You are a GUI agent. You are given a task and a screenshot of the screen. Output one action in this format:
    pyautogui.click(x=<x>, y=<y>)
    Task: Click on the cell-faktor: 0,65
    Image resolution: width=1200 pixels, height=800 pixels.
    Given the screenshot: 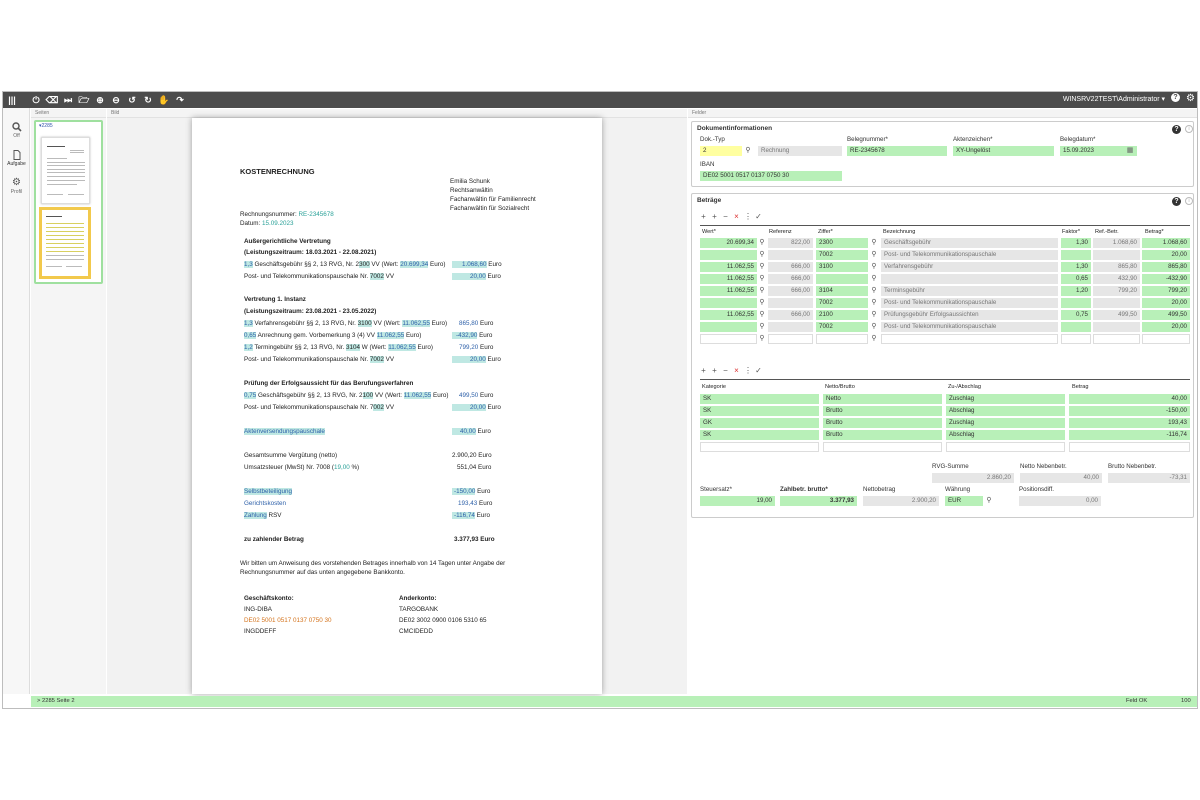 What is the action you would take?
    pyautogui.click(x=1076, y=279)
    